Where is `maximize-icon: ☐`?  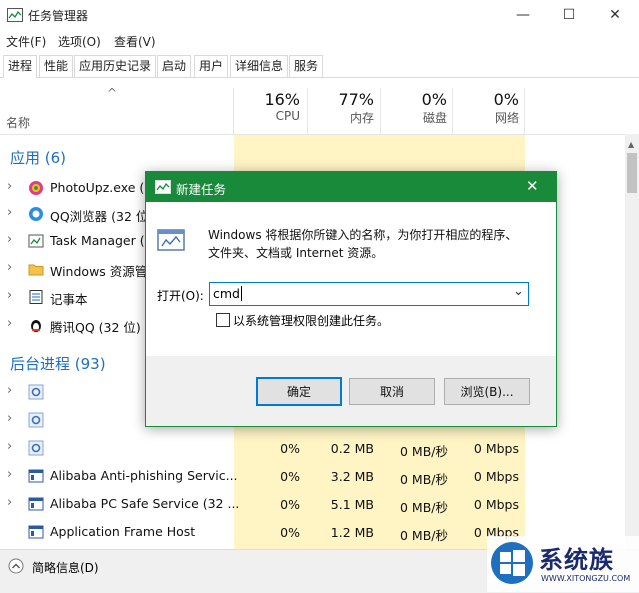
maximize-icon: ☐ is located at coordinates (569, 15).